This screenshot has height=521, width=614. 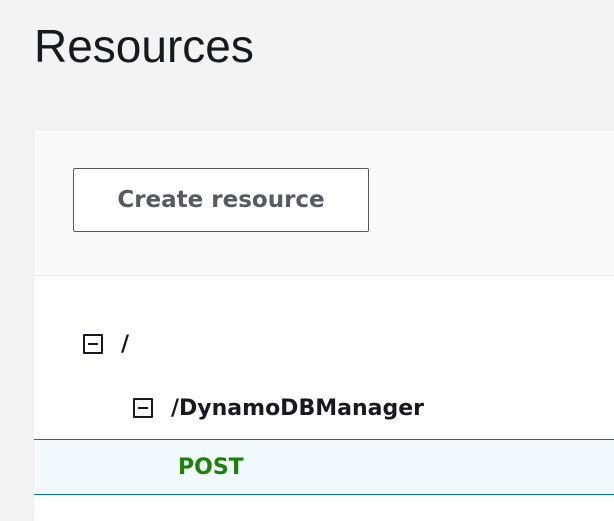 What do you see at coordinates (211, 467) in the screenshot?
I see `method-post-label: POST` at bounding box center [211, 467].